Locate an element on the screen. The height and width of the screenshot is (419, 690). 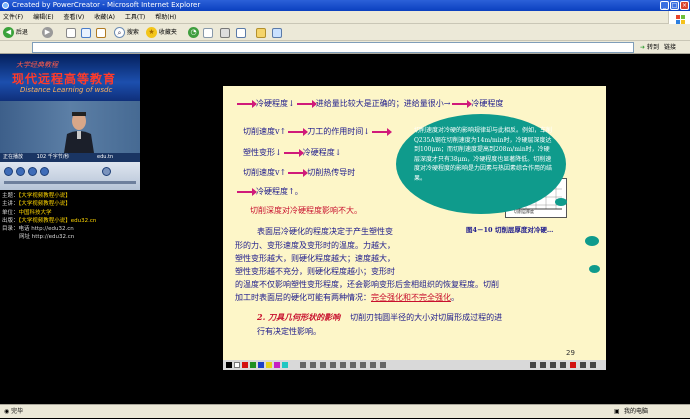
favorites-button: ★ 收藏夹 is located at coordinates (161, 32).